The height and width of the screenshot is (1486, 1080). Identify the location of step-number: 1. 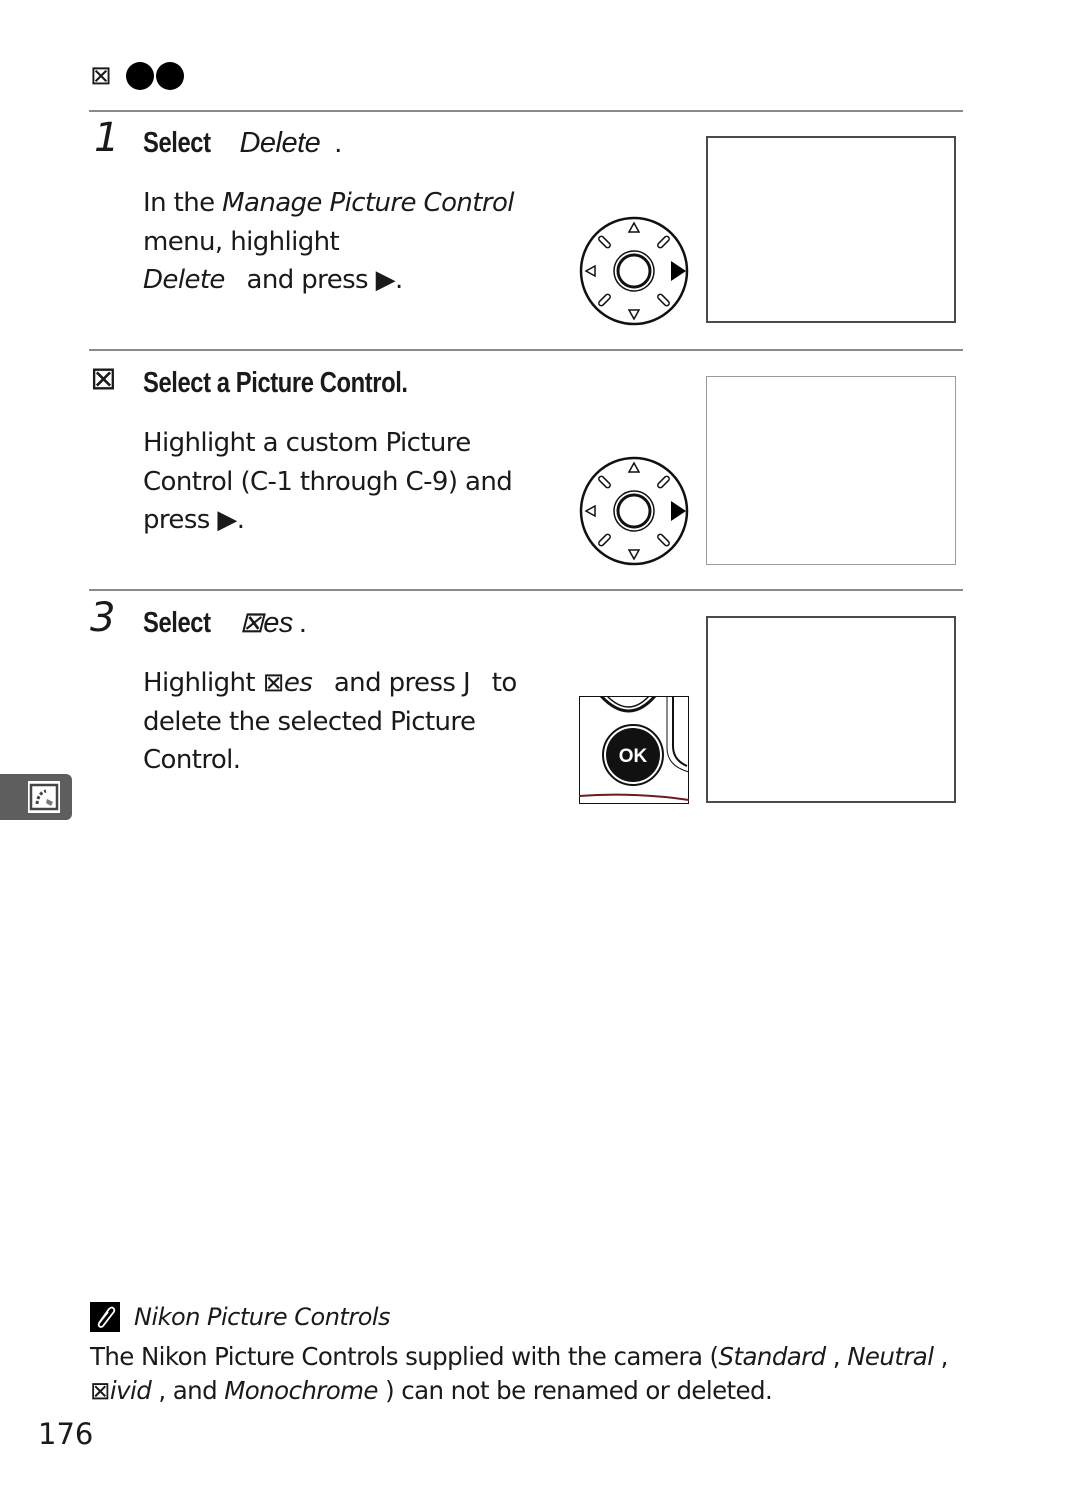
(107, 138).